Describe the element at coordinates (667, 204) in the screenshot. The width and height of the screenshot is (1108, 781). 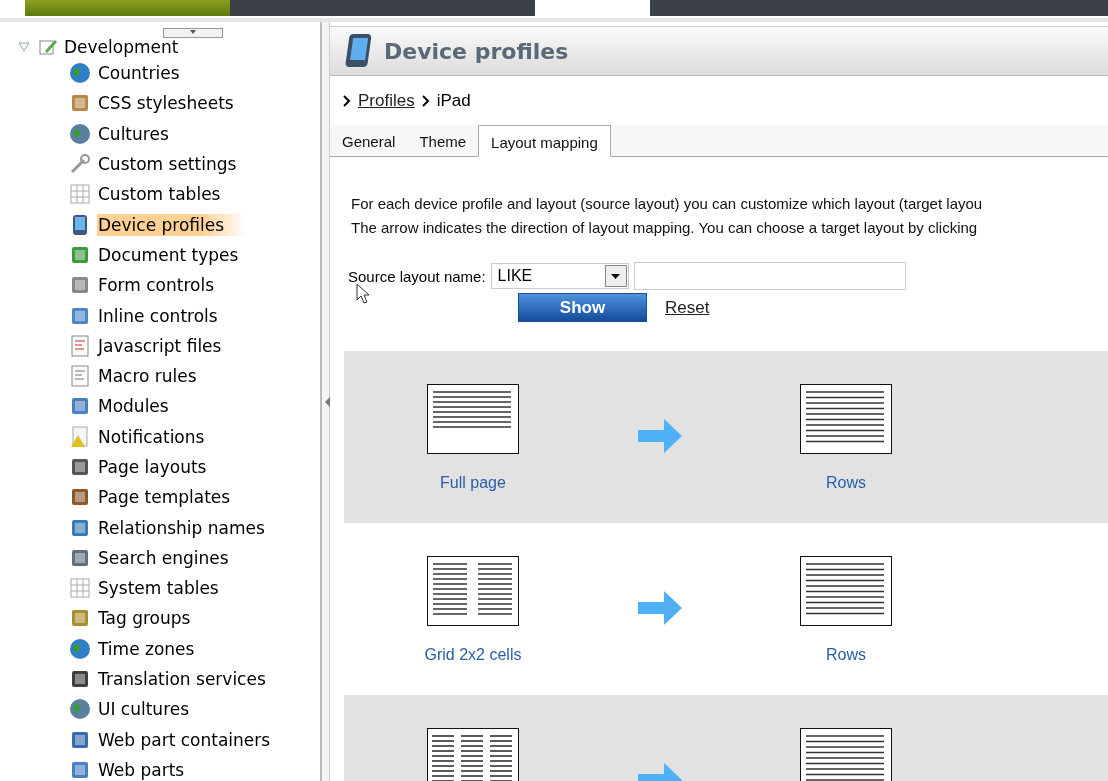
I see `description-text: For each device profile and layout (source layout) you can customize which layout (target layou` at that location.